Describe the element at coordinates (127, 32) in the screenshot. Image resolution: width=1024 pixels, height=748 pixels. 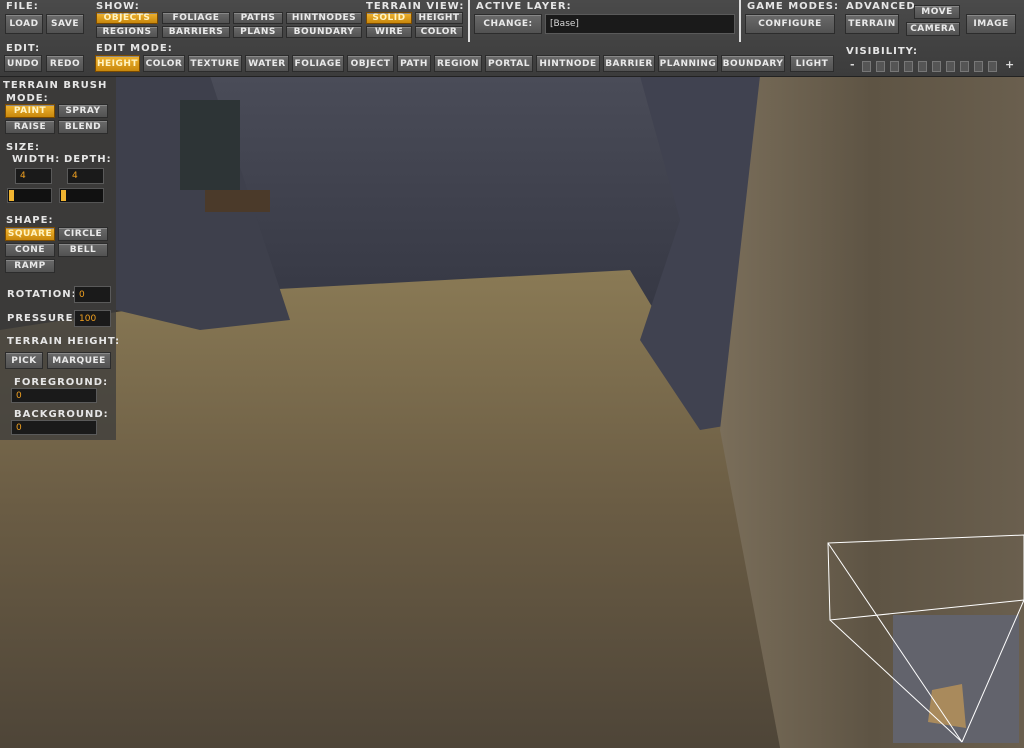
I see `show-regions-toggle: Regions` at that location.